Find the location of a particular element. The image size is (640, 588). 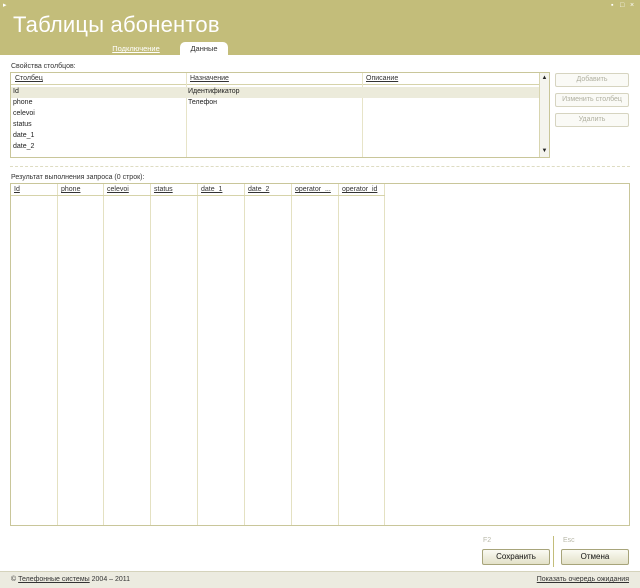

maximize-icon: □ is located at coordinates (622, 6).